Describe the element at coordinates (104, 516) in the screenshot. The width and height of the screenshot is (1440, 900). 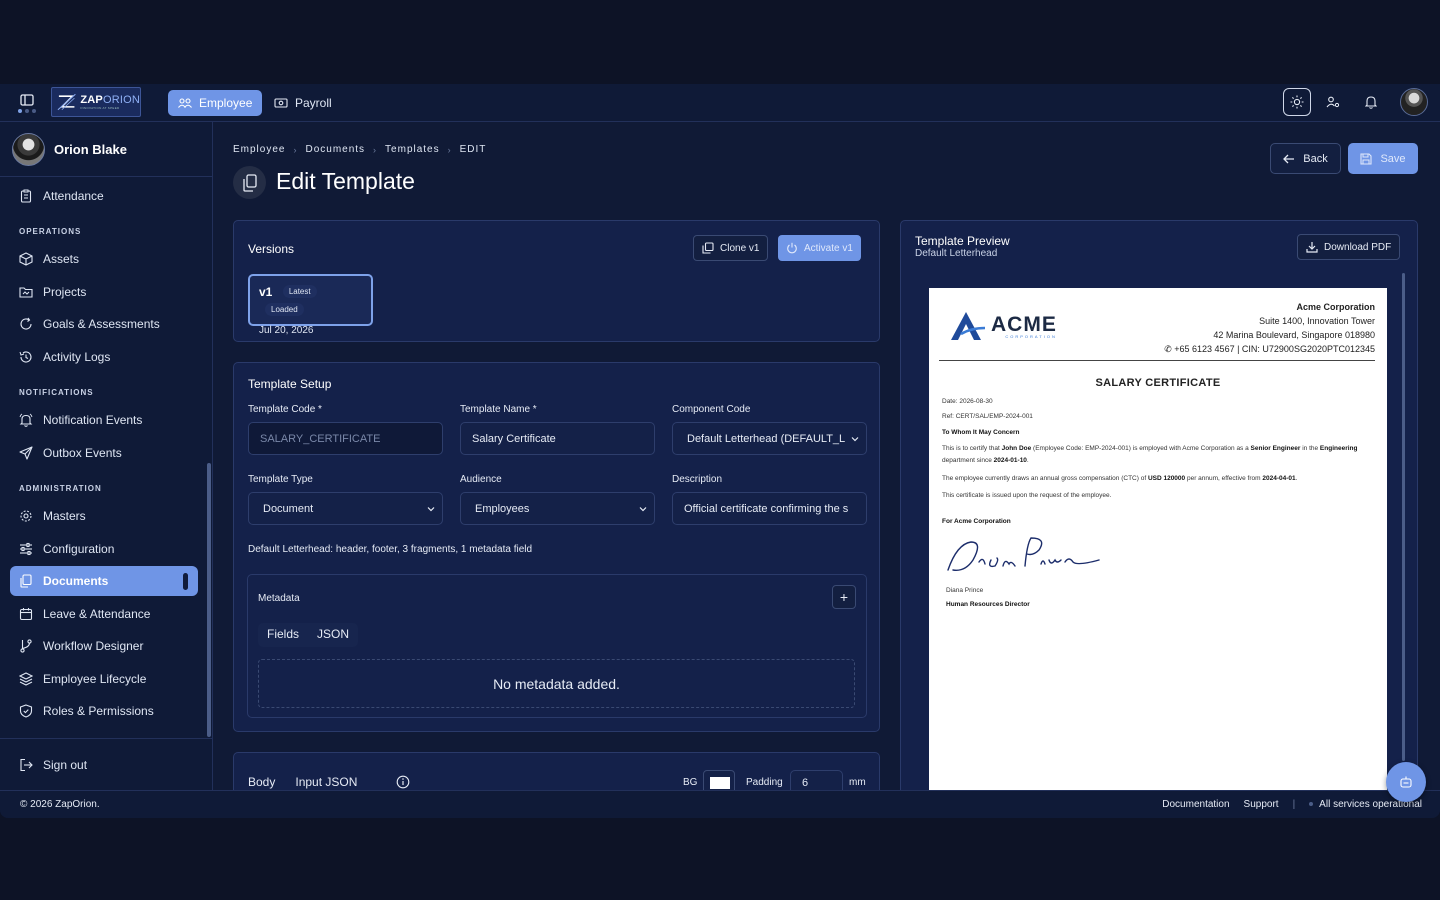
I see `sidebar-item-masters: Masters` at that location.